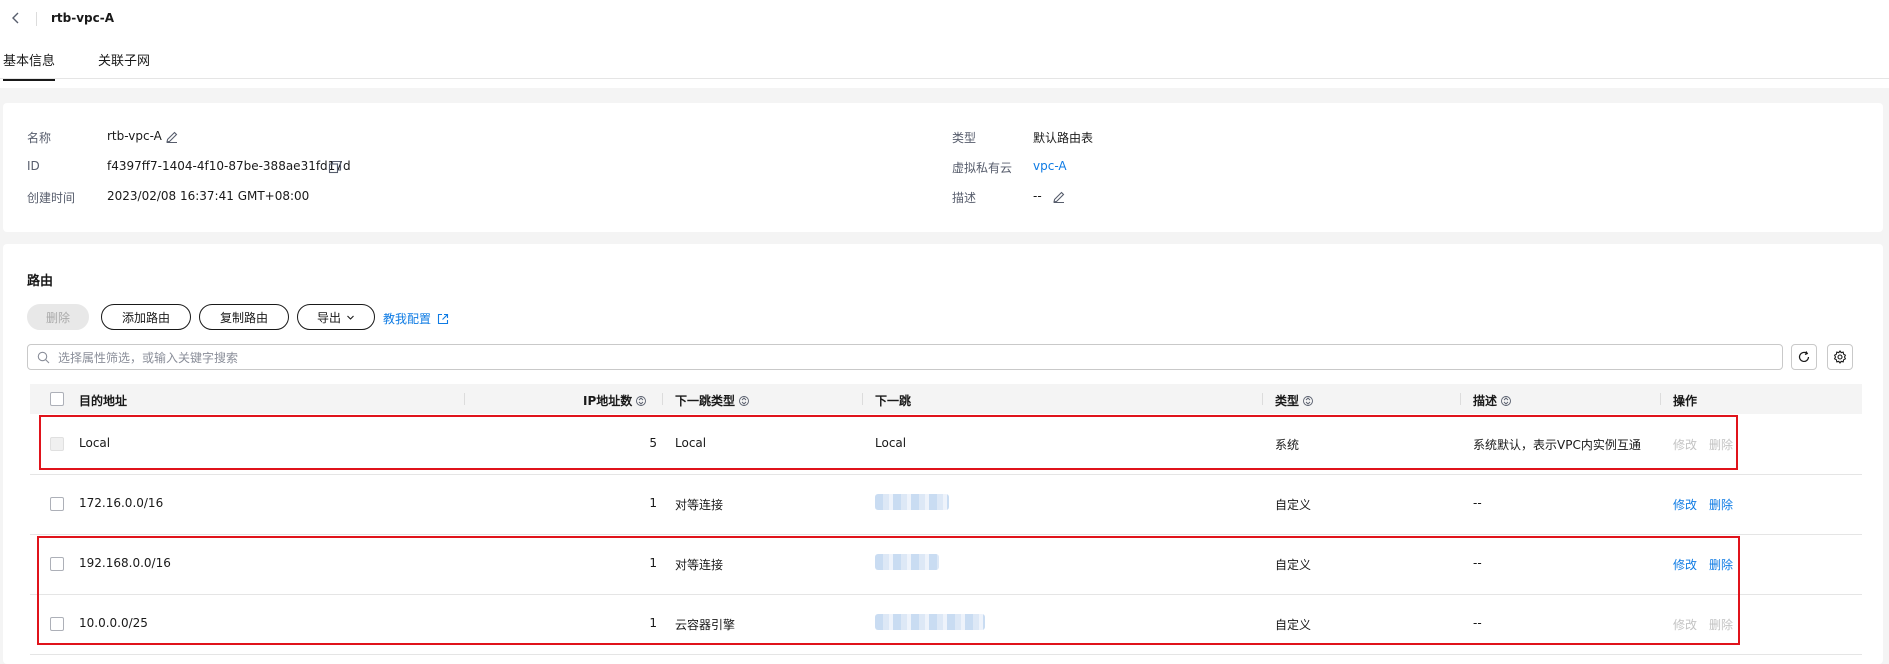 This screenshot has height=664, width=1889. I want to click on gear-icon, so click(1840, 357).